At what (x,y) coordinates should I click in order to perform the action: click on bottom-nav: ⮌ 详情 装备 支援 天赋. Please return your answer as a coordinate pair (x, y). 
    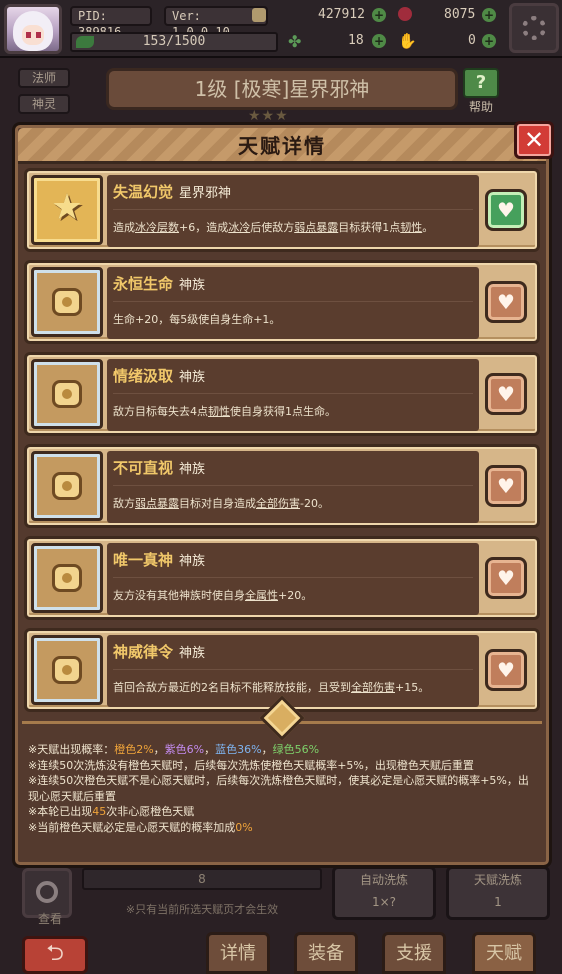
    Looking at the image, I should click on (281, 953).